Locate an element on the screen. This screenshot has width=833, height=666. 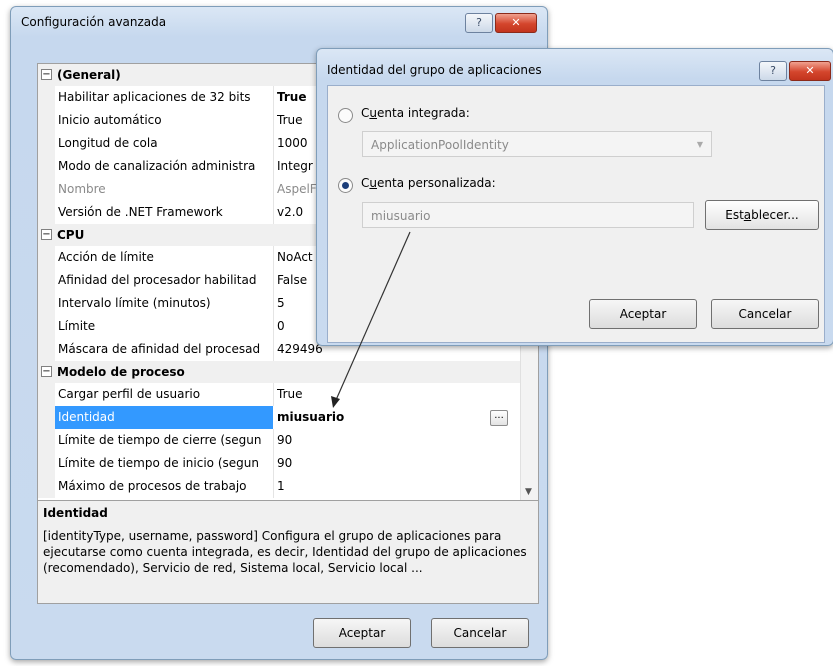
property-name: Cargar perfil de usuario is located at coordinates (129, 394).